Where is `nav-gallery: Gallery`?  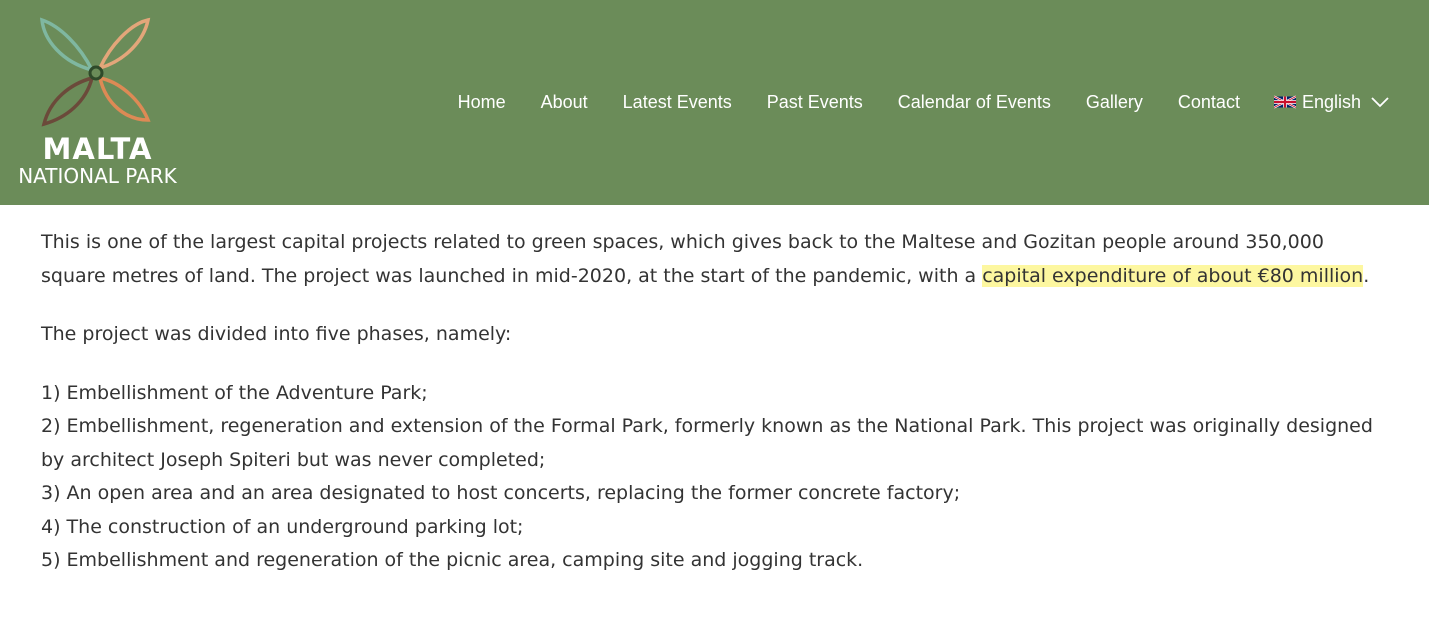
nav-gallery: Gallery is located at coordinates (1114, 102).